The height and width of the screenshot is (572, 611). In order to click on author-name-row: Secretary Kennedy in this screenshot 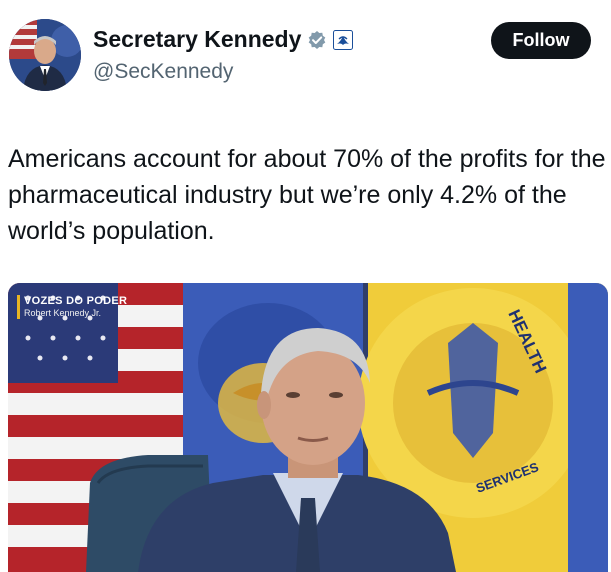, I will do `click(223, 39)`.